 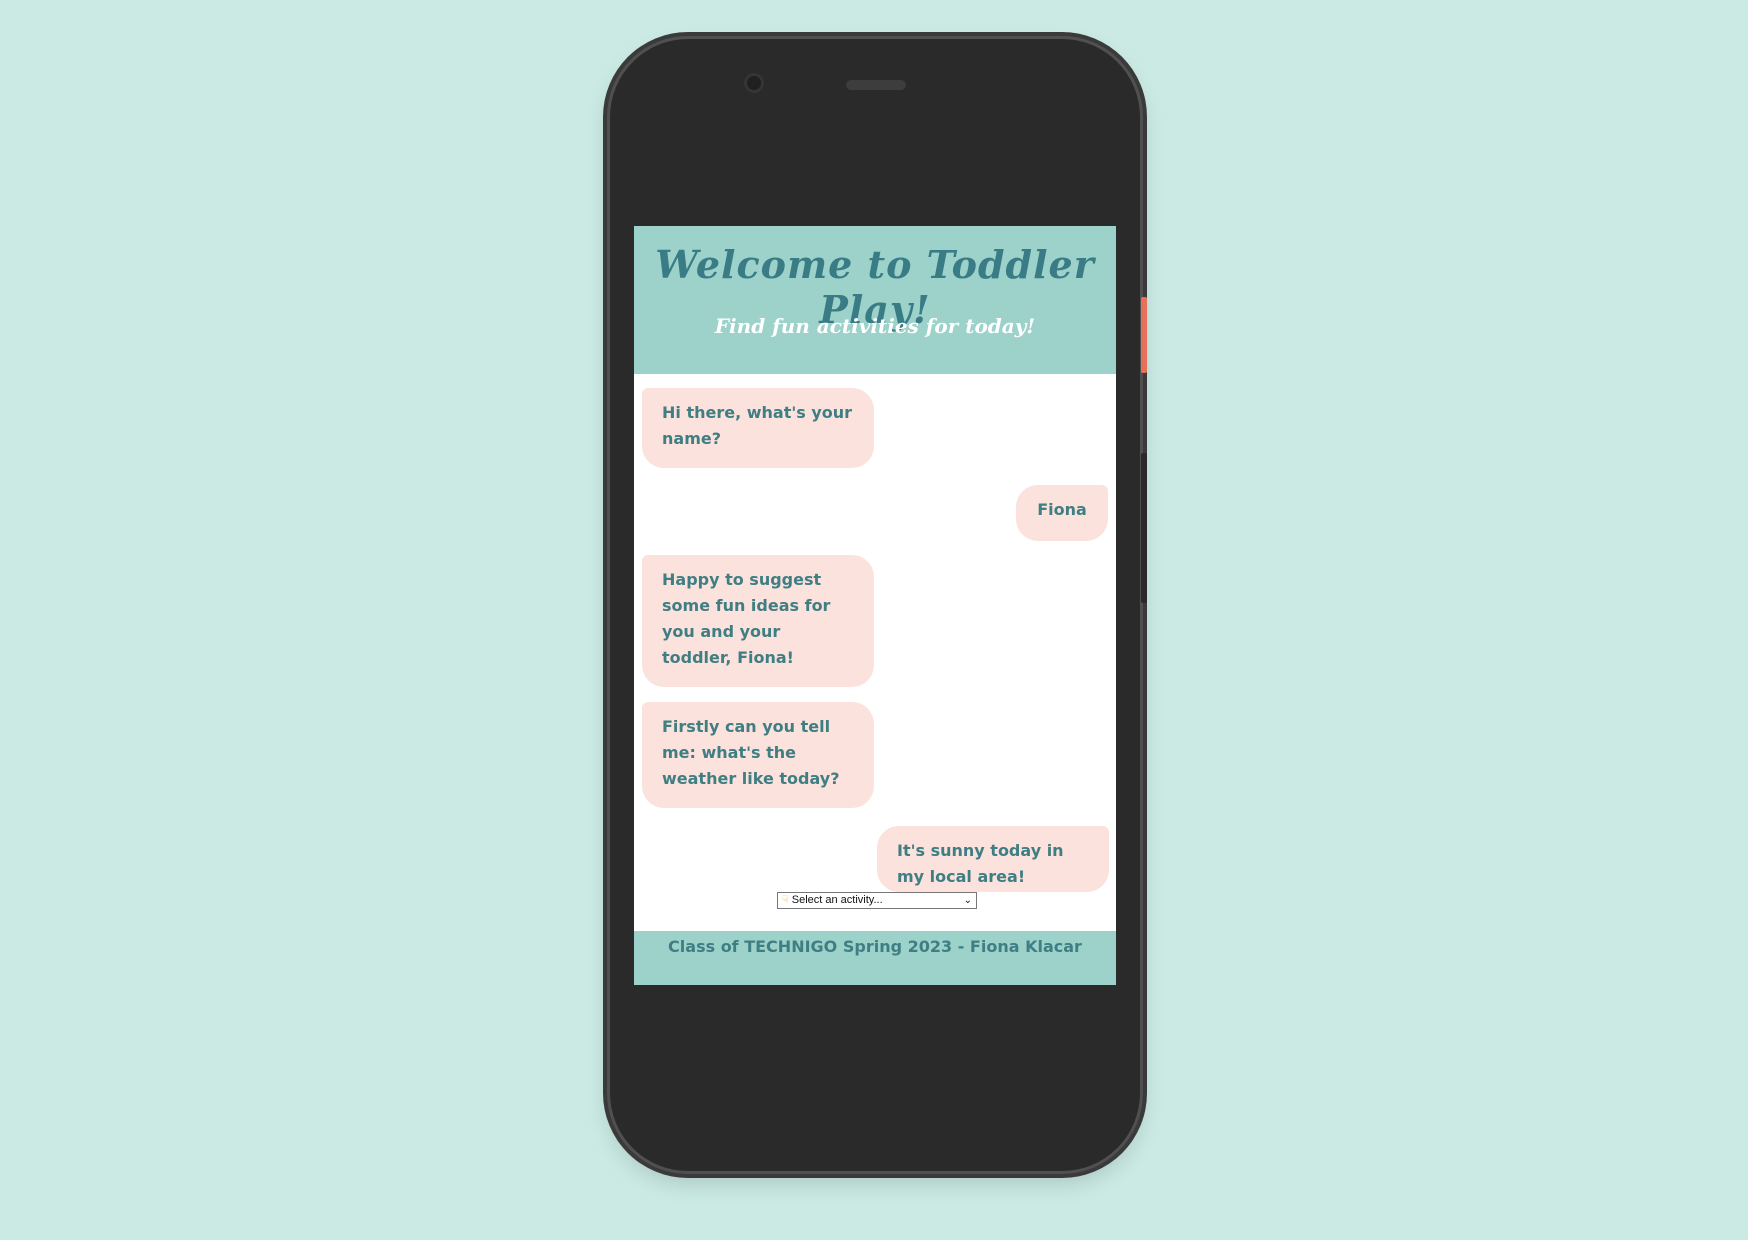 What do you see at coordinates (875, 326) in the screenshot?
I see `page-subtitle: Find fun activities for today!` at bounding box center [875, 326].